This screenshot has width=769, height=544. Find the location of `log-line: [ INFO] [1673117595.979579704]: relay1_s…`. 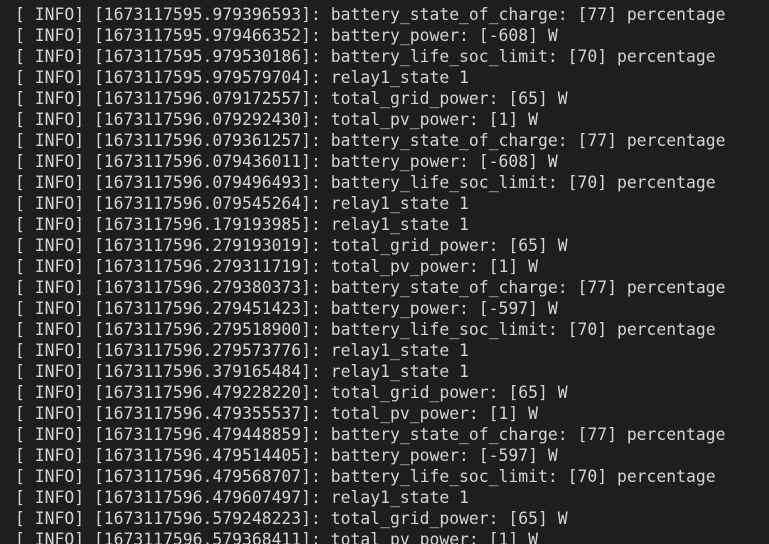

log-line: [ INFO] [1673117595.979579704]: relay1_s… is located at coordinates (242, 77).